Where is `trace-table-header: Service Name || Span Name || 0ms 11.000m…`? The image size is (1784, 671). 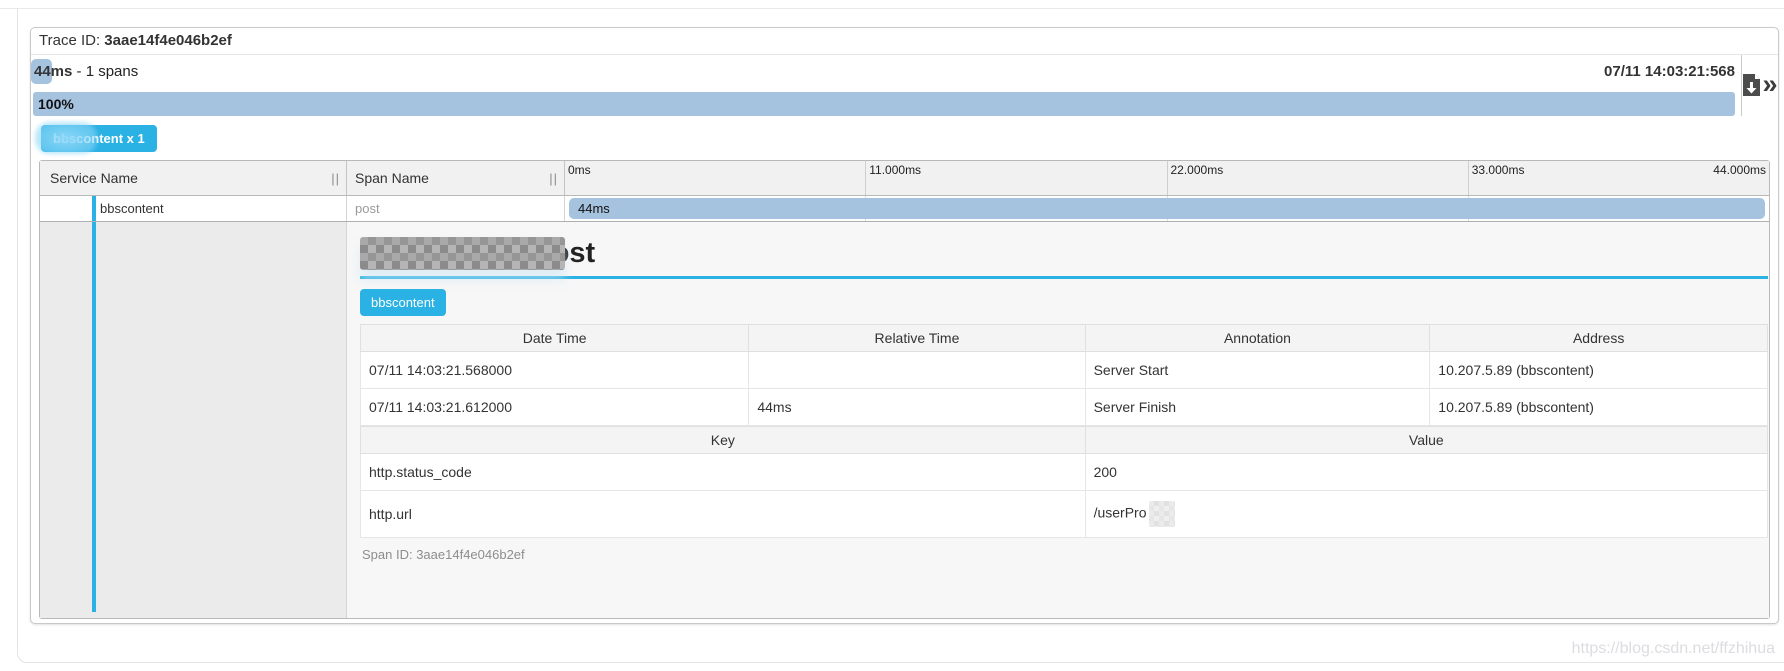 trace-table-header: Service Name || Span Name || 0ms 11.000m… is located at coordinates (904, 178).